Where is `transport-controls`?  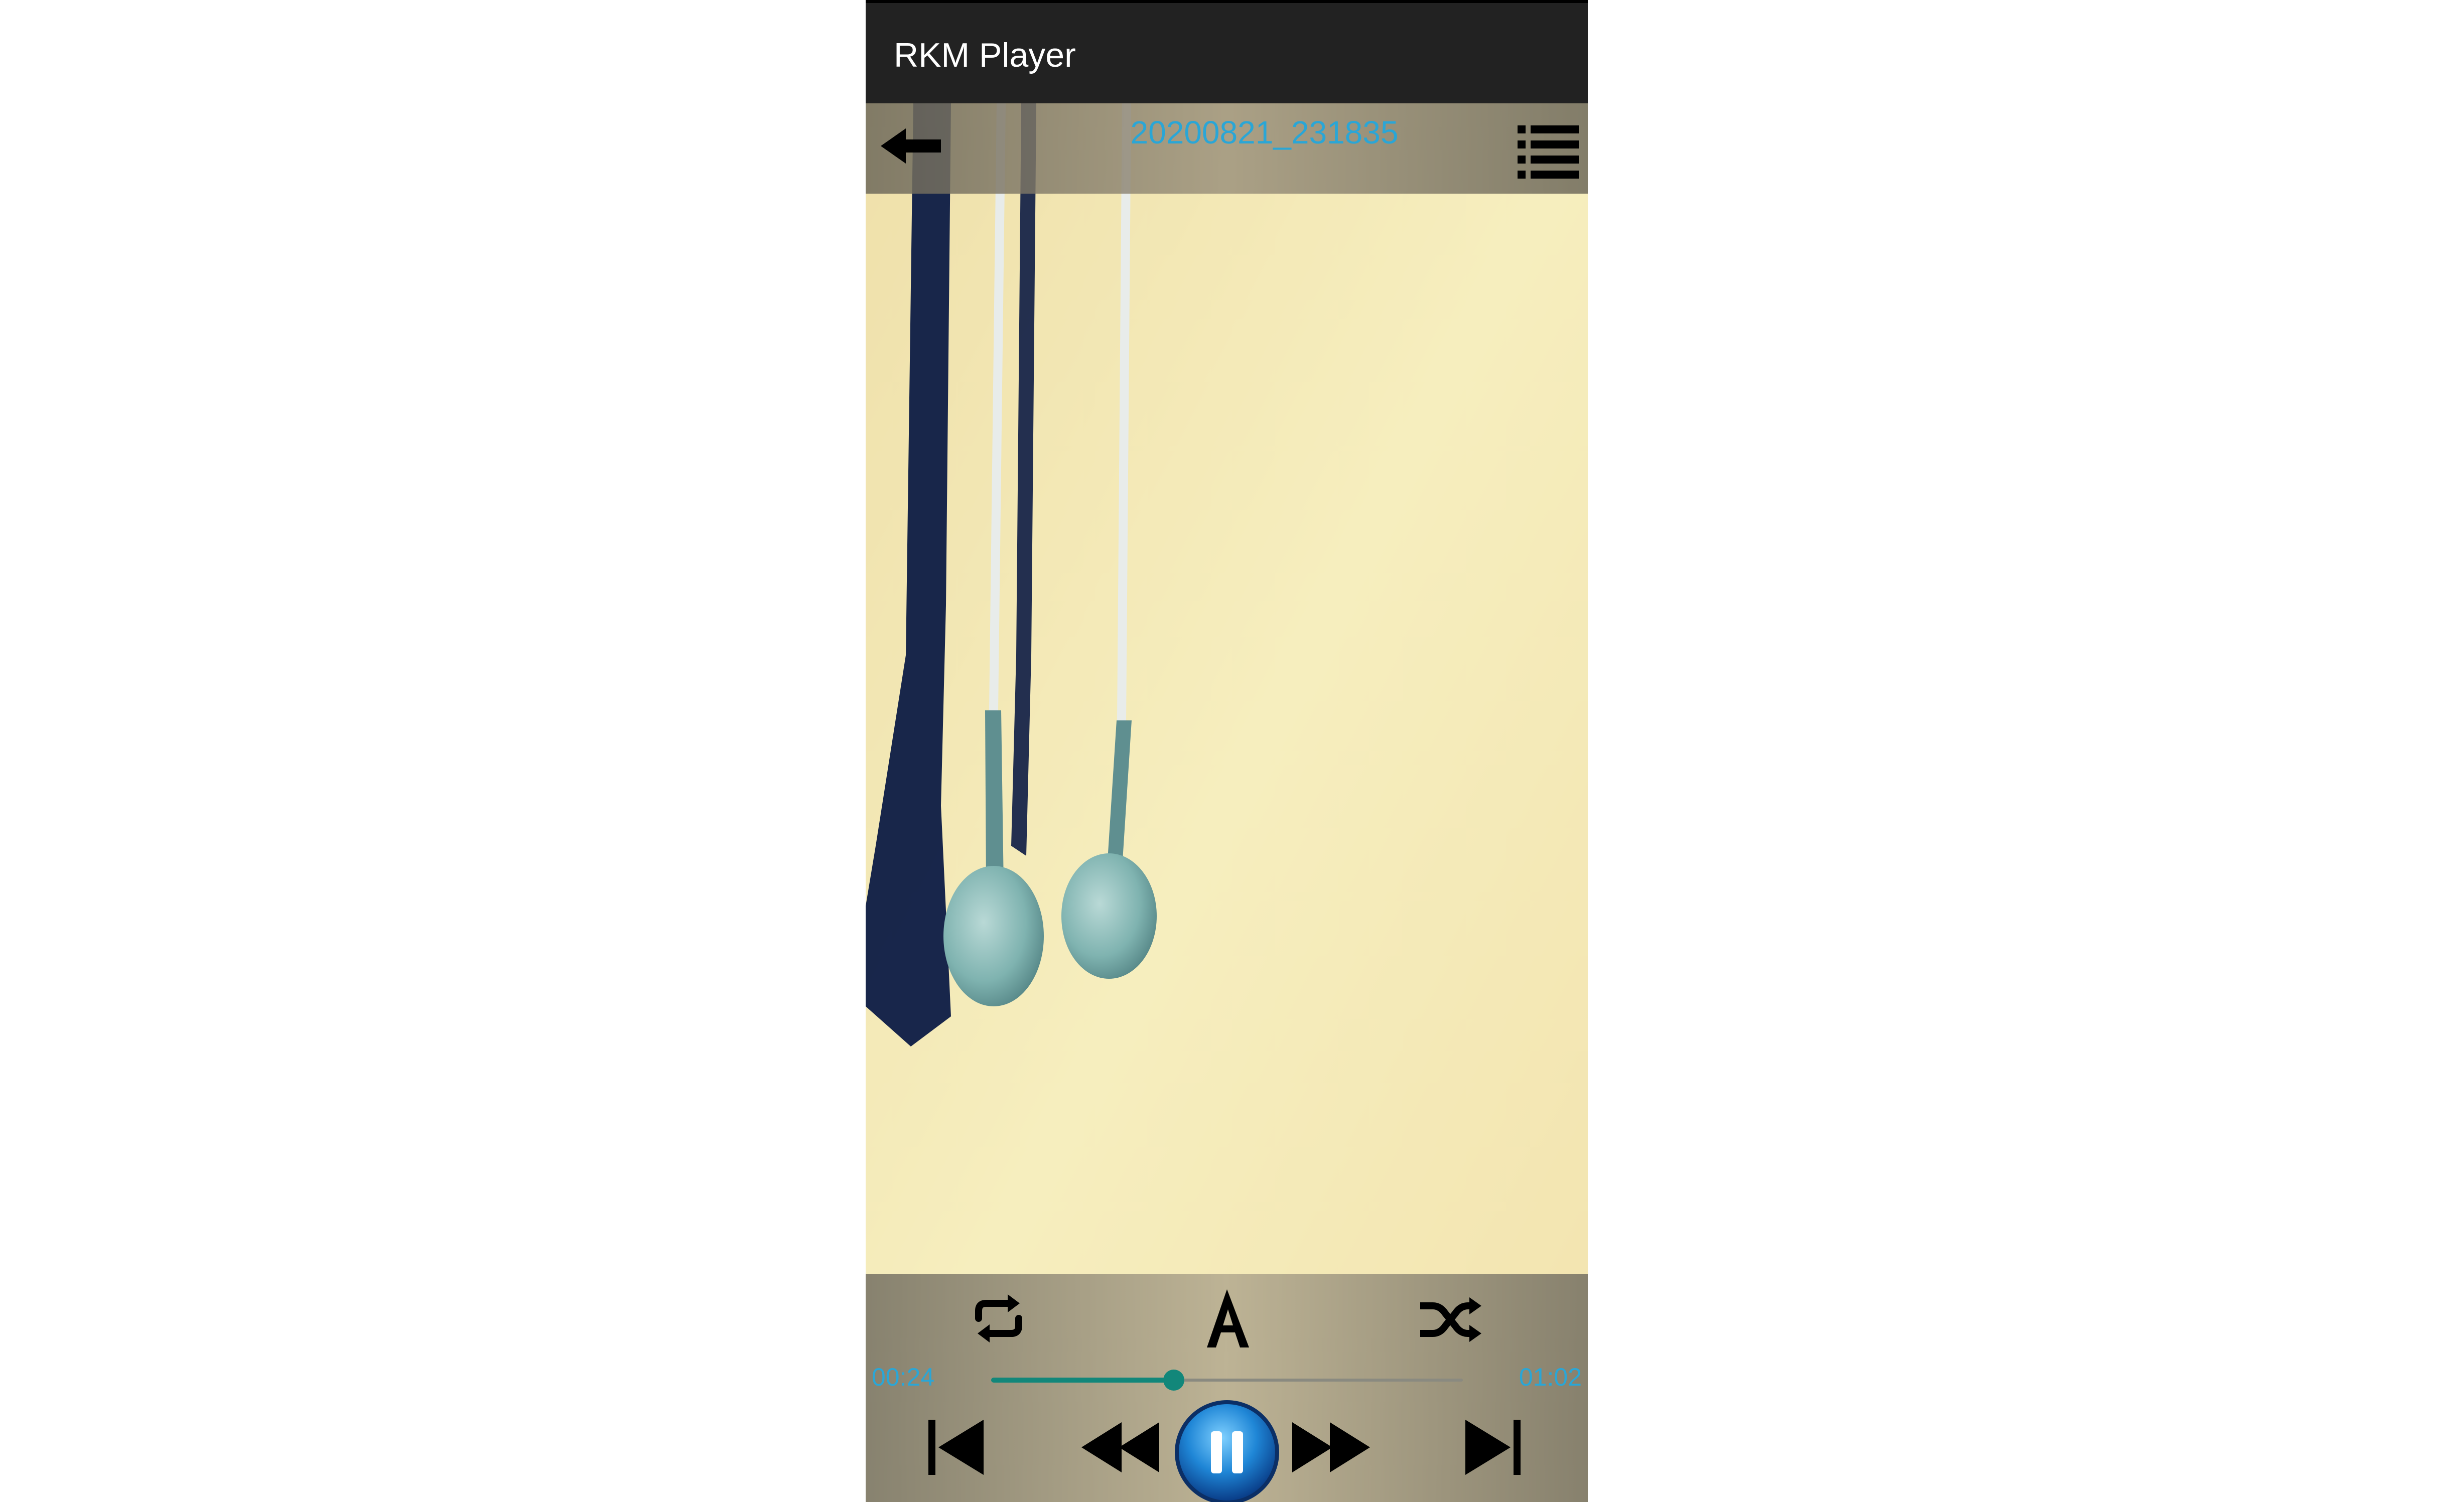
transport-controls is located at coordinates (1227, 1448).